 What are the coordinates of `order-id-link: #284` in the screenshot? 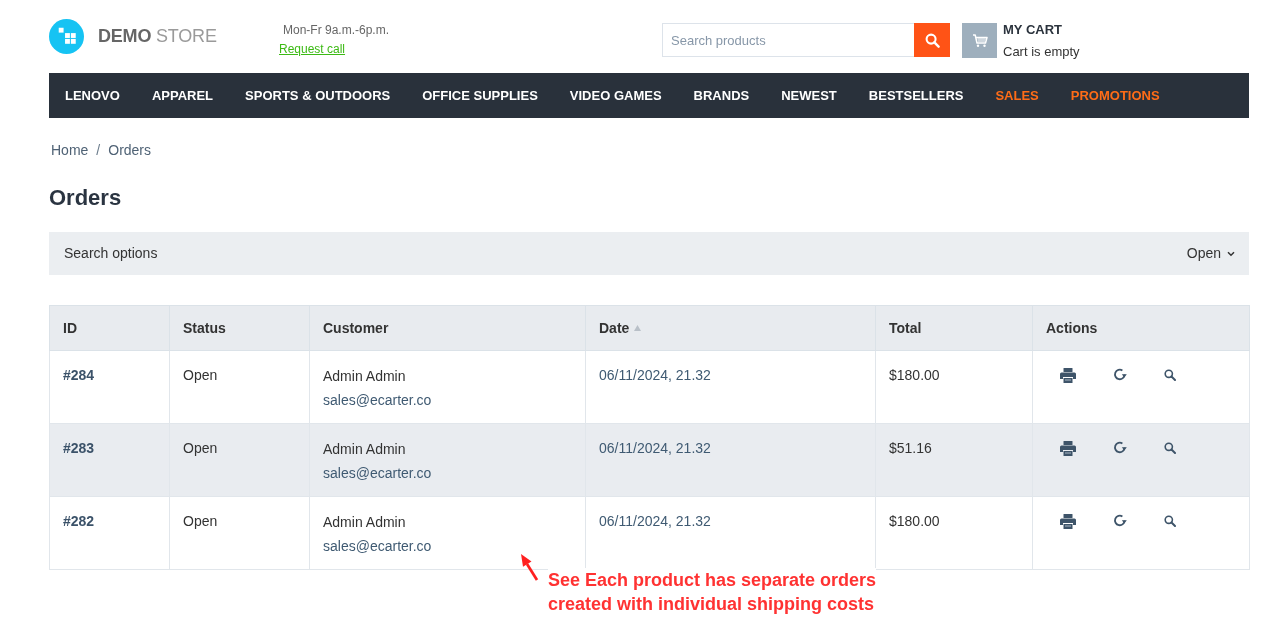 It's located at (79, 375).